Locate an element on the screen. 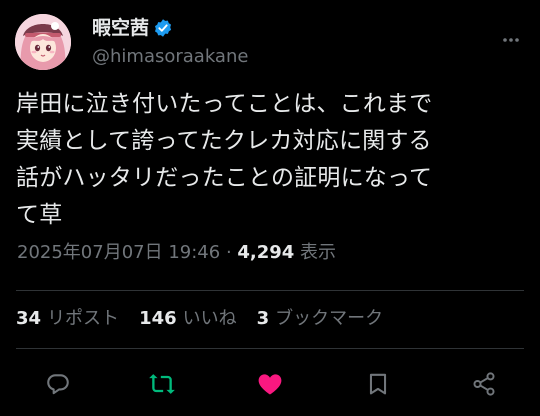 This screenshot has width=540, height=416. reposts-stat: 34 リポスト is located at coordinates (67, 319).